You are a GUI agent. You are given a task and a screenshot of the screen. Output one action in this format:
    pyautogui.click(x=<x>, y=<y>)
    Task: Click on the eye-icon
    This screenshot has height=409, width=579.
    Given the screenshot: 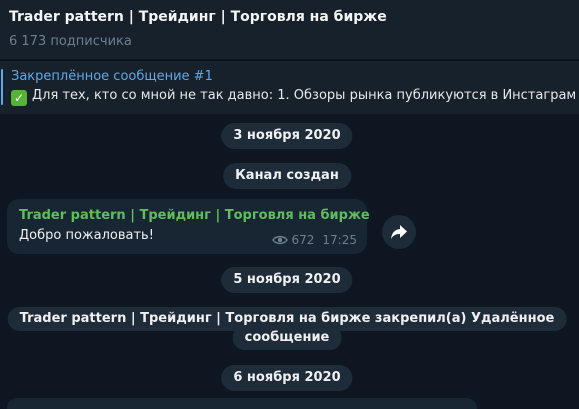 What is the action you would take?
    pyautogui.click(x=279, y=240)
    